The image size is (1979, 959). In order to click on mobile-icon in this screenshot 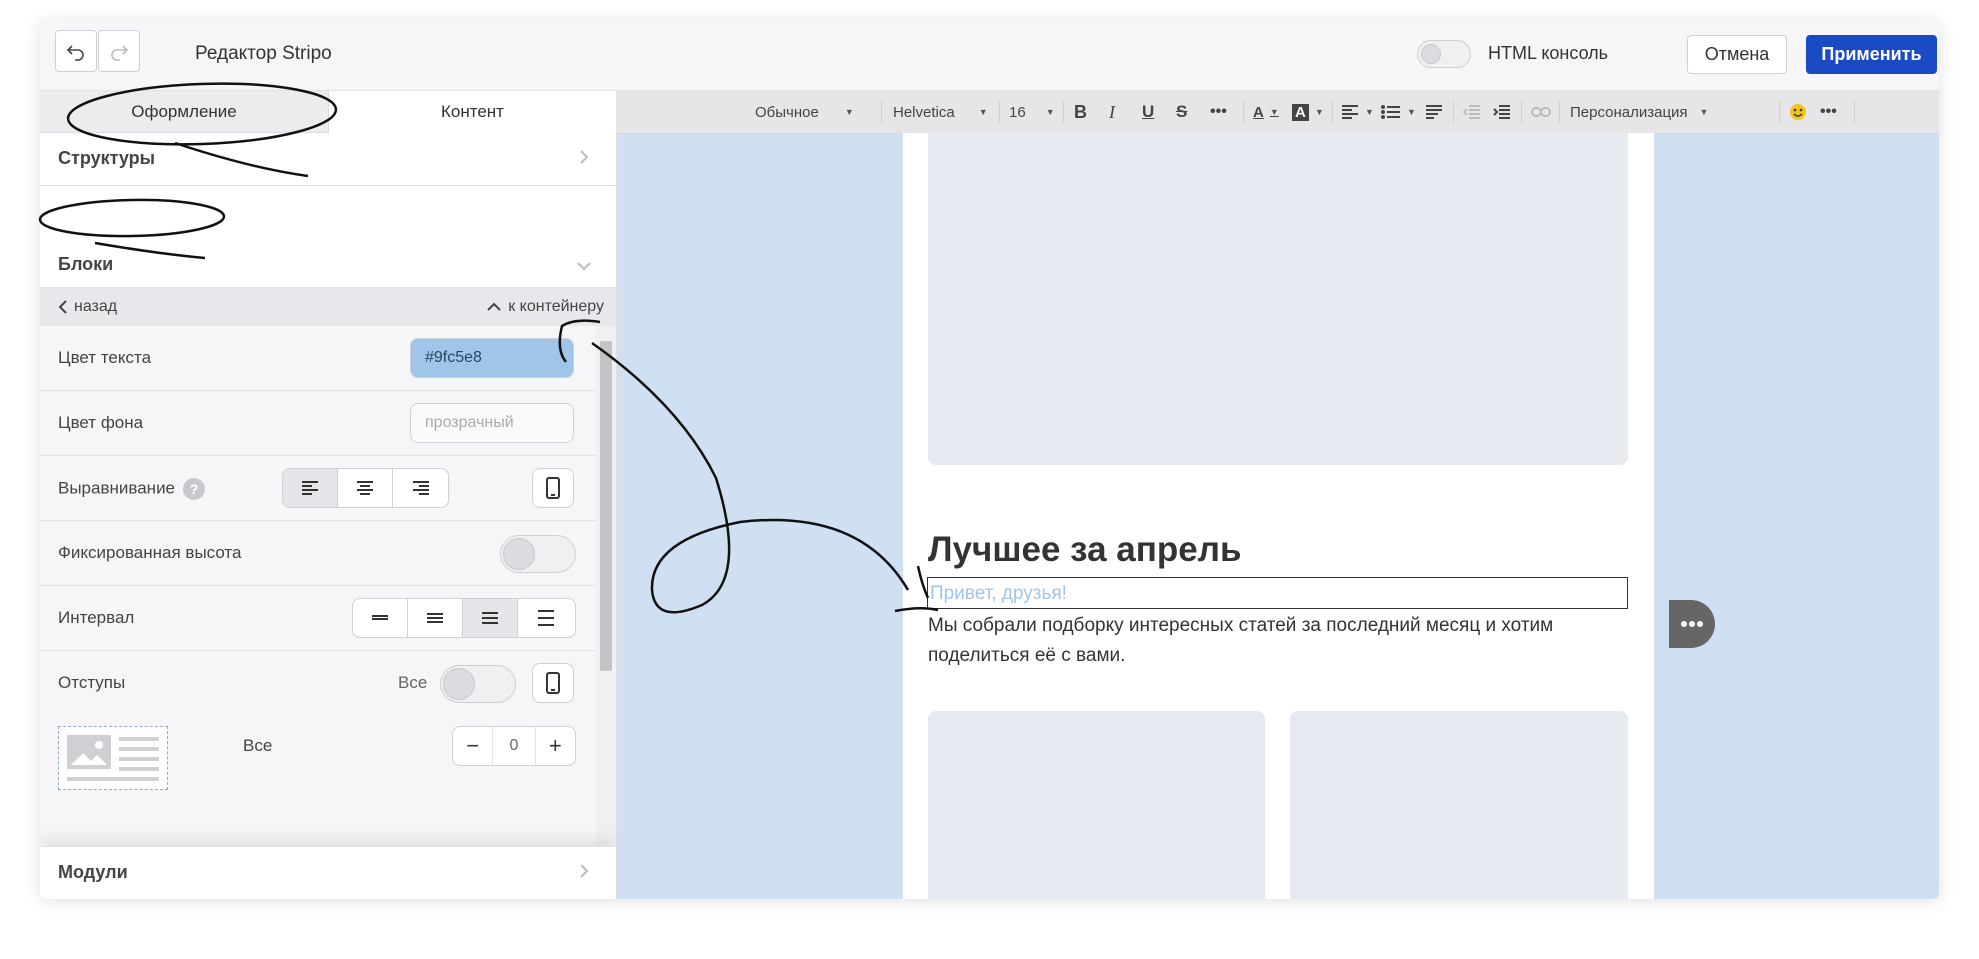, I will do `click(553, 683)`.